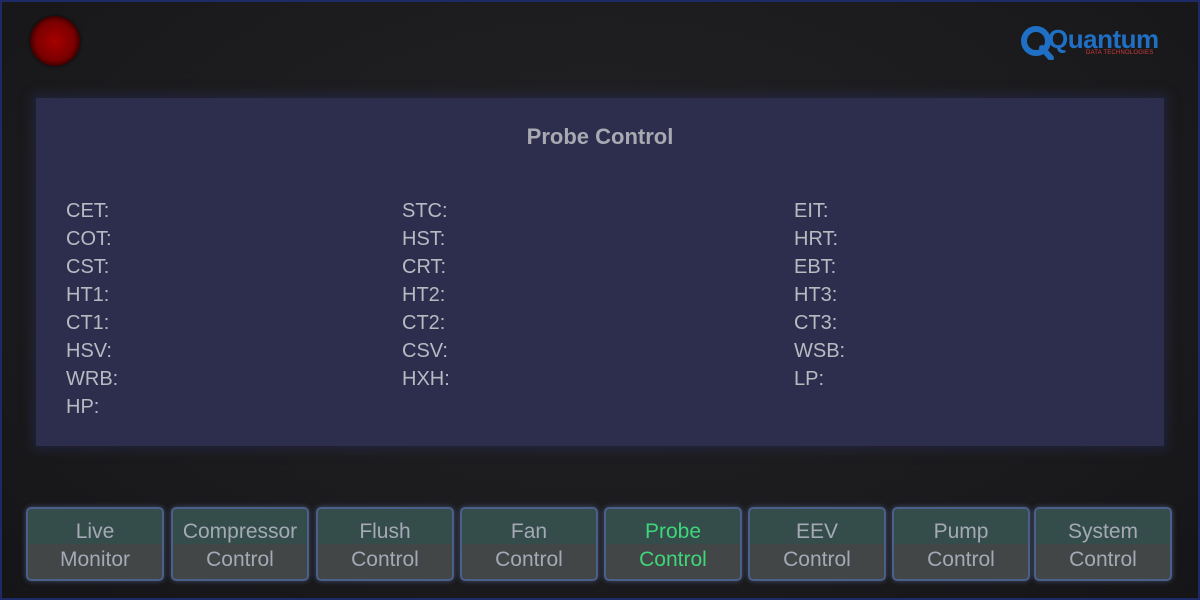 Image resolution: width=1200 pixels, height=600 pixels. What do you see at coordinates (817, 531) in the screenshot?
I see `nav-button-label: EEV` at bounding box center [817, 531].